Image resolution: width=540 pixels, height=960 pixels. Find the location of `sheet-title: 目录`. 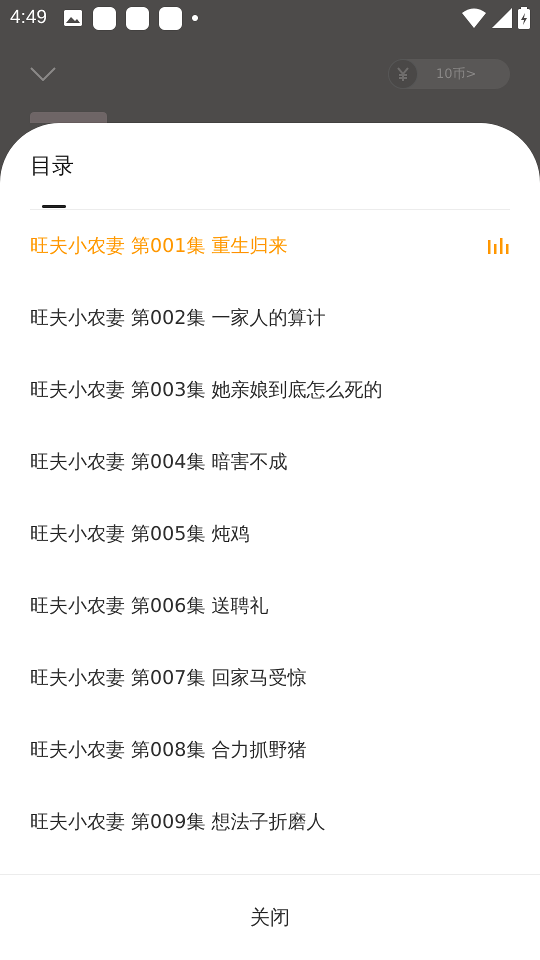

sheet-title: 目录 is located at coordinates (52, 167).